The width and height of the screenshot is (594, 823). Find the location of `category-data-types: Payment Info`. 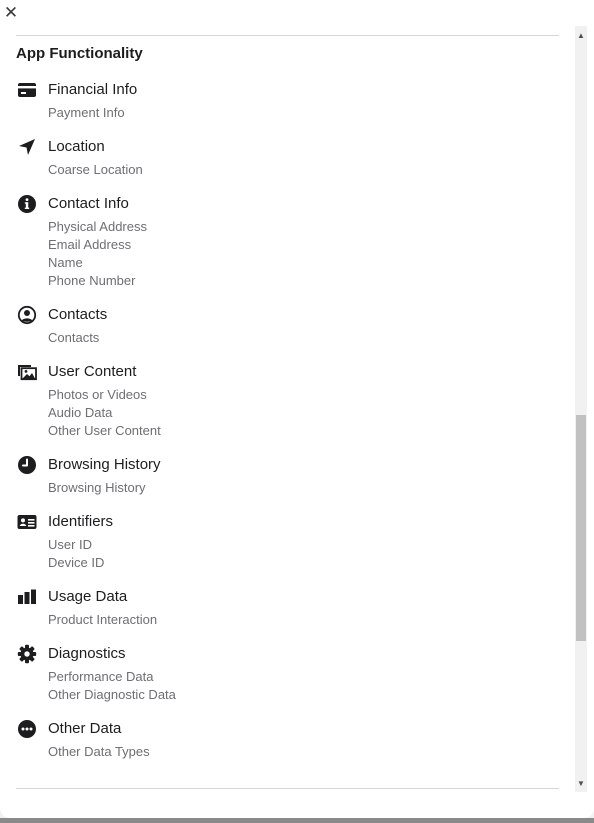

category-data-types: Payment Info is located at coordinates (86, 113).